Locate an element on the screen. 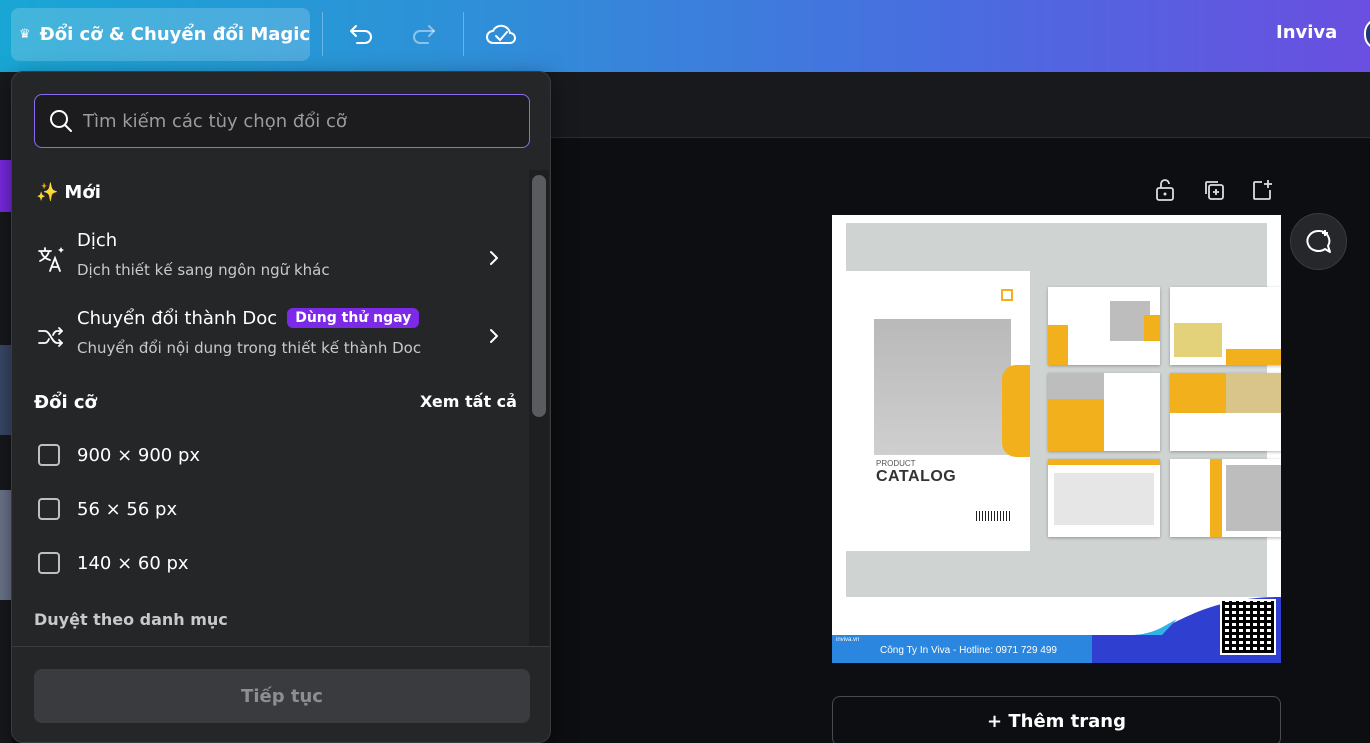 This screenshot has height=743, width=1370. size-label: 900 × 900 px is located at coordinates (139, 455).